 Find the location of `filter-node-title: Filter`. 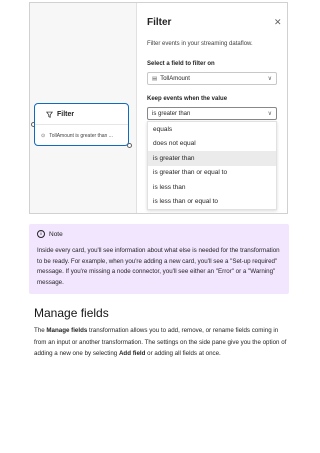

filter-node-title: Filter is located at coordinates (66, 114).